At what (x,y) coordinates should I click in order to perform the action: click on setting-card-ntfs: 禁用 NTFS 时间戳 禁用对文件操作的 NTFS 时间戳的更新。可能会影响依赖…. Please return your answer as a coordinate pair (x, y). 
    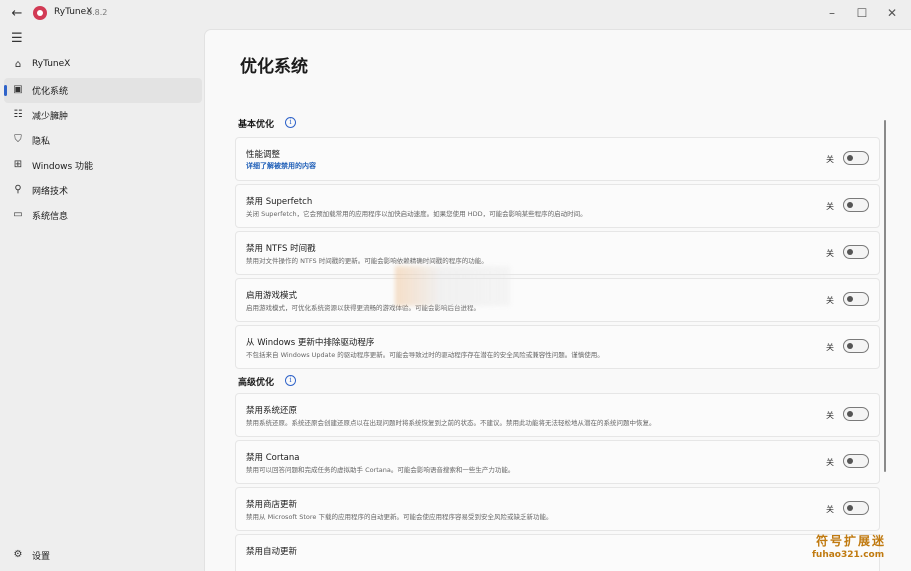
    Looking at the image, I should click on (557, 253).